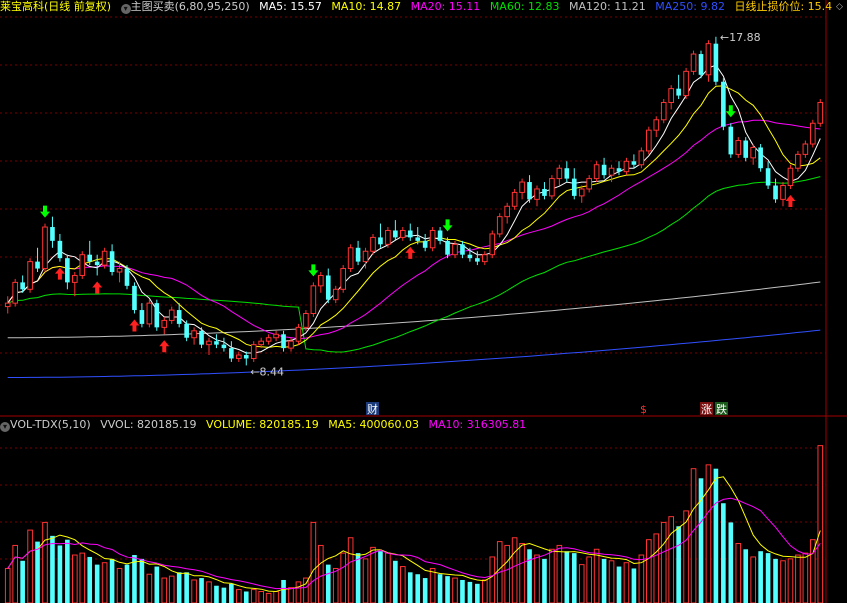  Describe the element at coordinates (690, 6) in the screenshot. I see `ma250-value: MA250: 9.82` at that location.